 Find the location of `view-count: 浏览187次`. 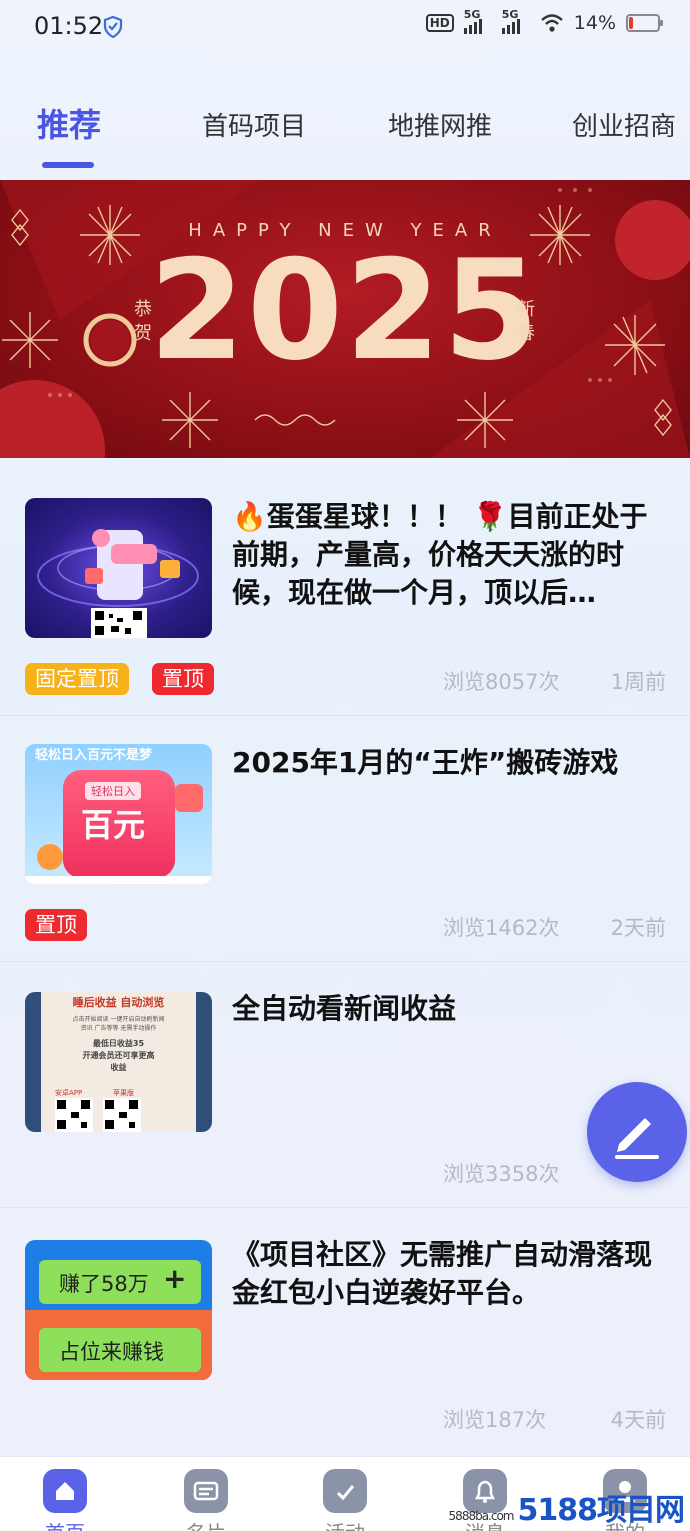

view-count: 浏览187次 is located at coordinates (495, 1420).